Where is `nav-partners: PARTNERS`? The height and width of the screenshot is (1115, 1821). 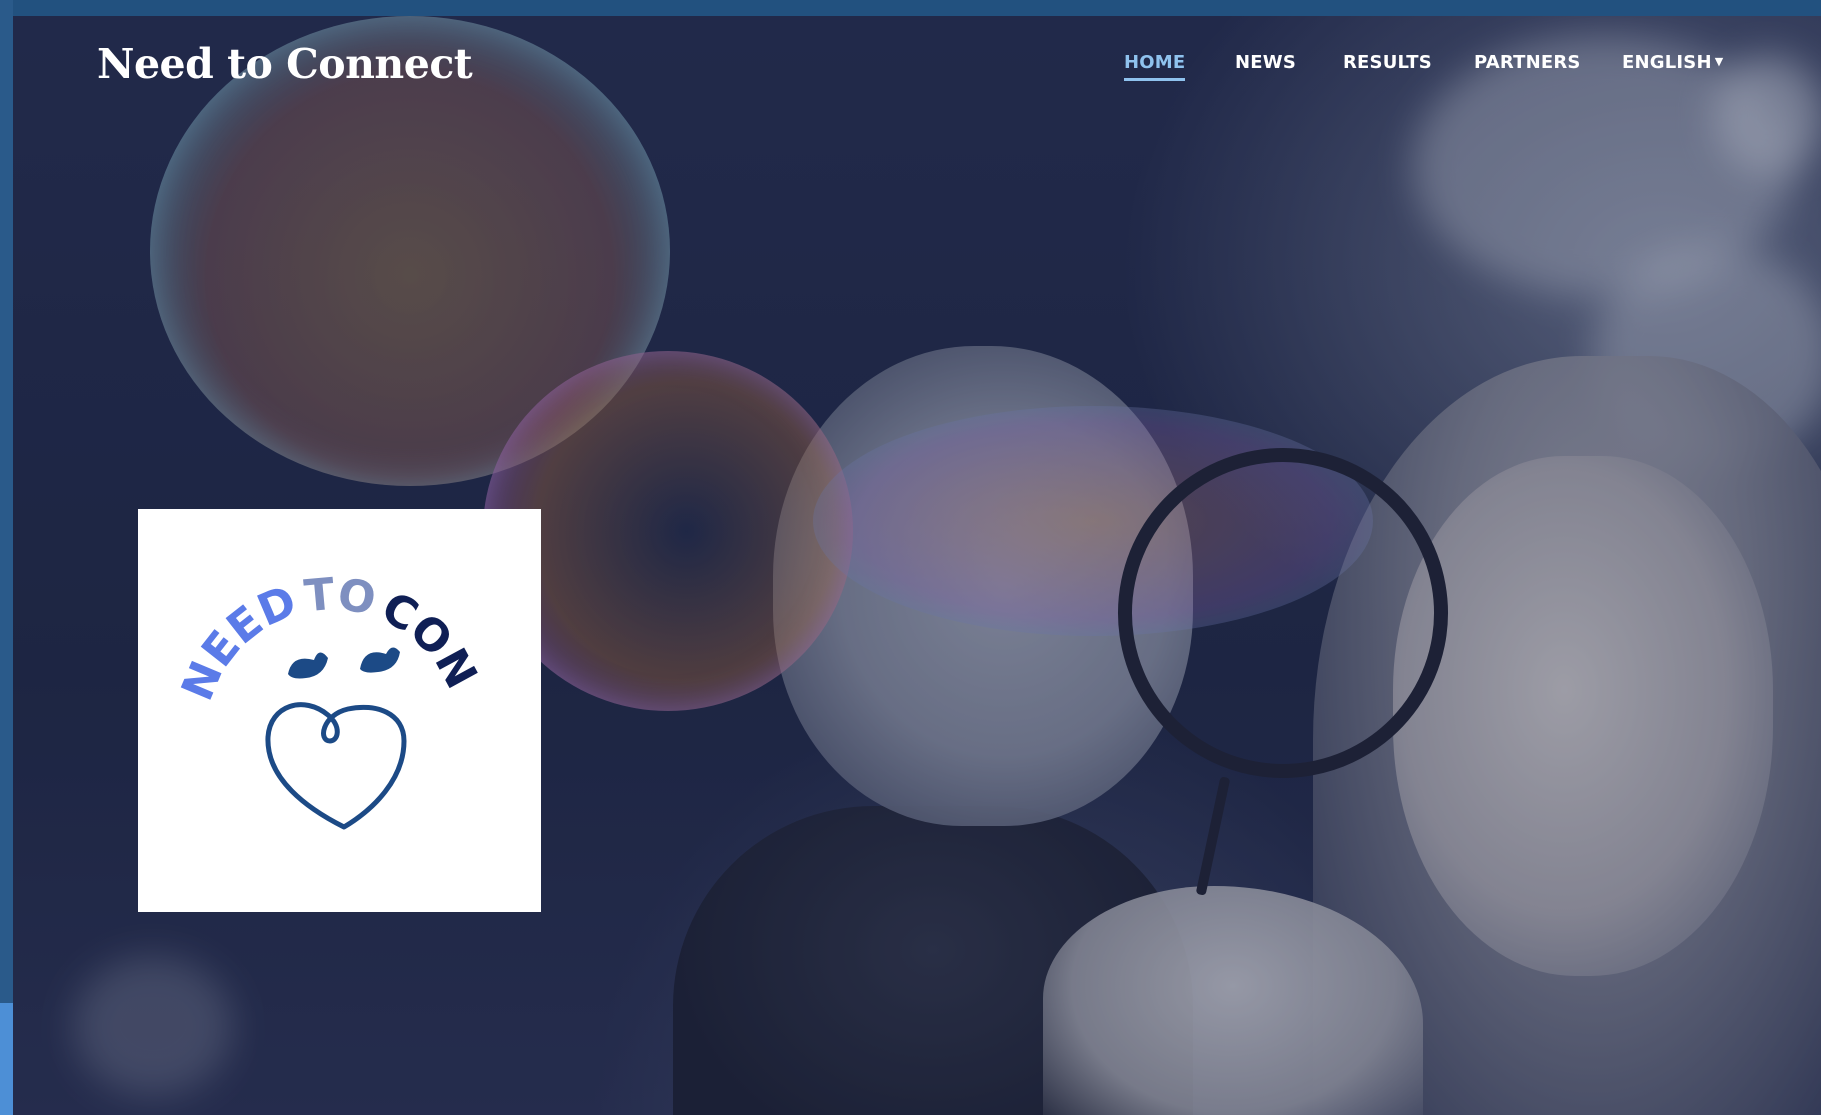
nav-partners: PARTNERS is located at coordinates (1527, 62).